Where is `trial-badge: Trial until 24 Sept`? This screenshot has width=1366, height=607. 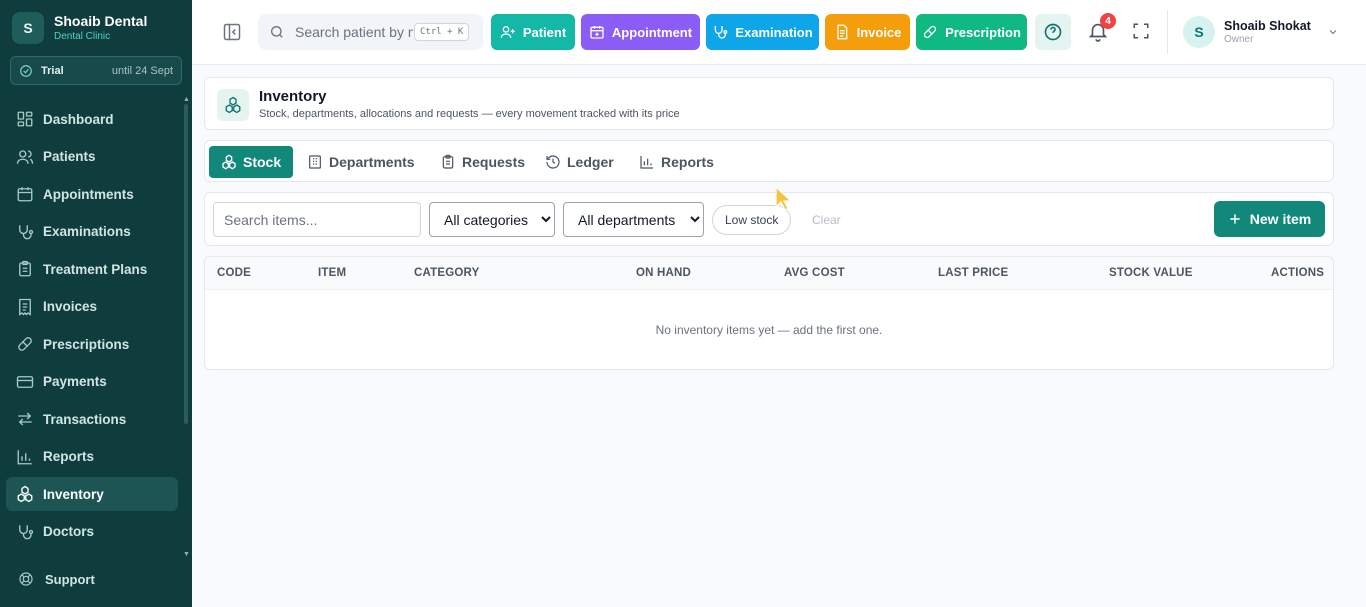
trial-badge: Trial until 24 Sept is located at coordinates (96, 70).